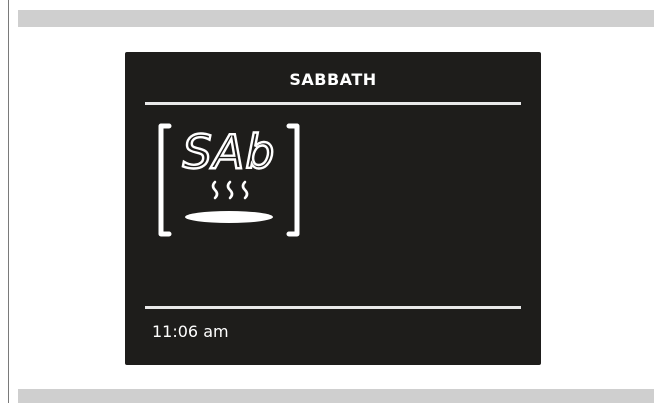 The height and width of the screenshot is (403, 654). Describe the element at coordinates (333, 103) in the screenshot. I see `title-divider` at that location.